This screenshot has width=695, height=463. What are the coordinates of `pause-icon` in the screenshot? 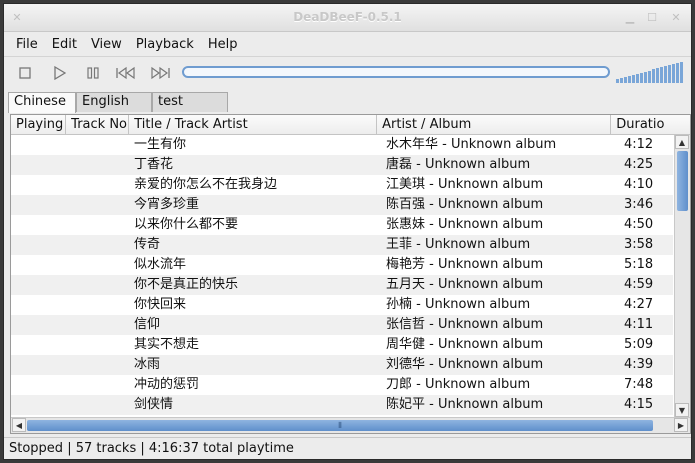 It's located at (93, 73).